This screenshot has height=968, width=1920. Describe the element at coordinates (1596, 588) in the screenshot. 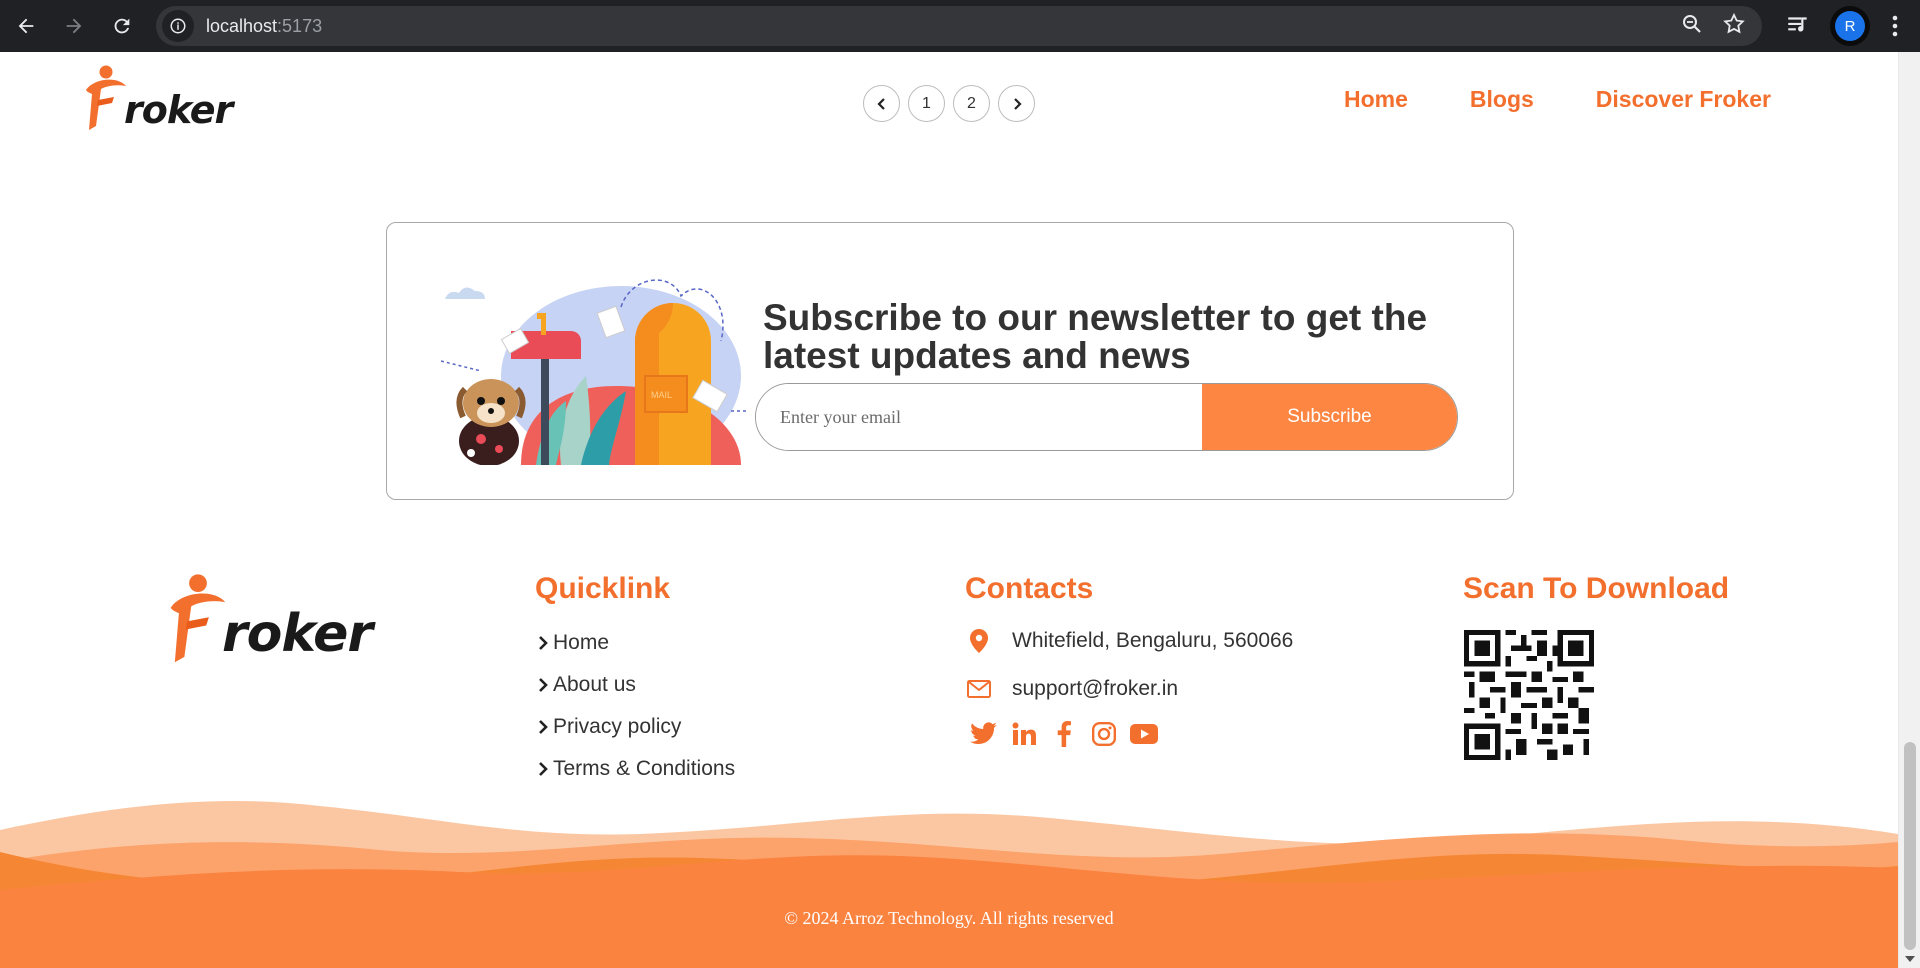

I see `download-title: Scan To Download` at that location.